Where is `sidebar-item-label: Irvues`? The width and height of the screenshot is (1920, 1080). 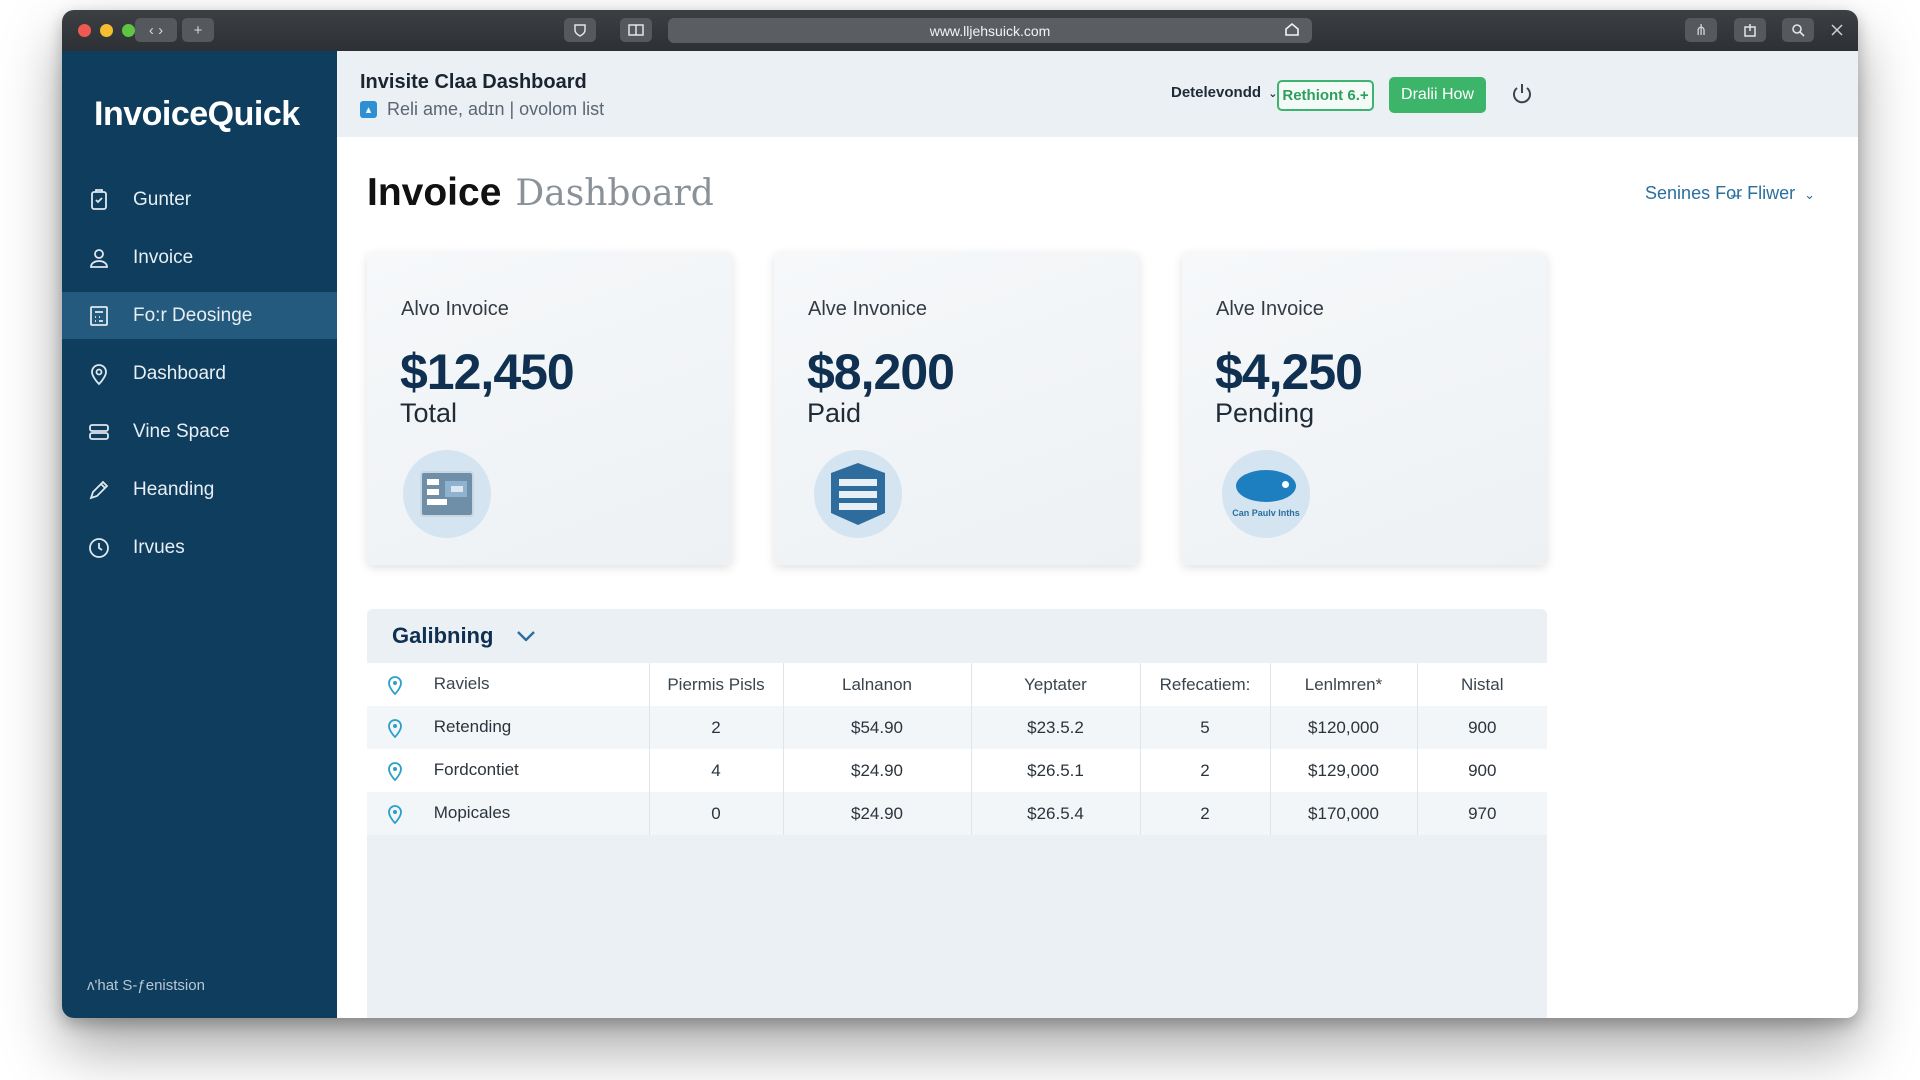 sidebar-item-label: Irvues is located at coordinates (159, 547).